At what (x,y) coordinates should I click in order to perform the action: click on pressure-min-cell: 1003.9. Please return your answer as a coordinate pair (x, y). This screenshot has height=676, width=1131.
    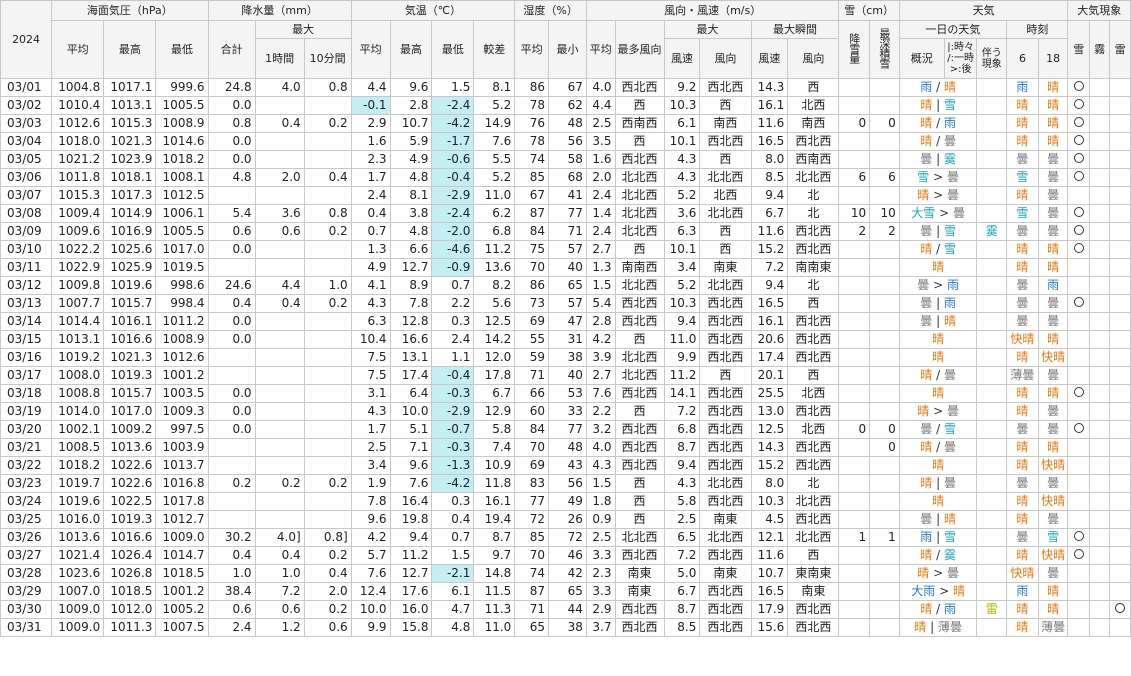
    Looking at the image, I should click on (182, 447).